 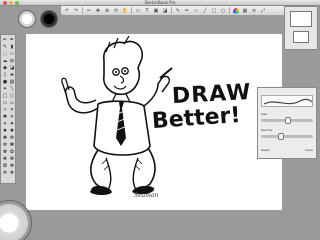 I want to click on blur-tool-icon: ◍, so click(x=12, y=61).